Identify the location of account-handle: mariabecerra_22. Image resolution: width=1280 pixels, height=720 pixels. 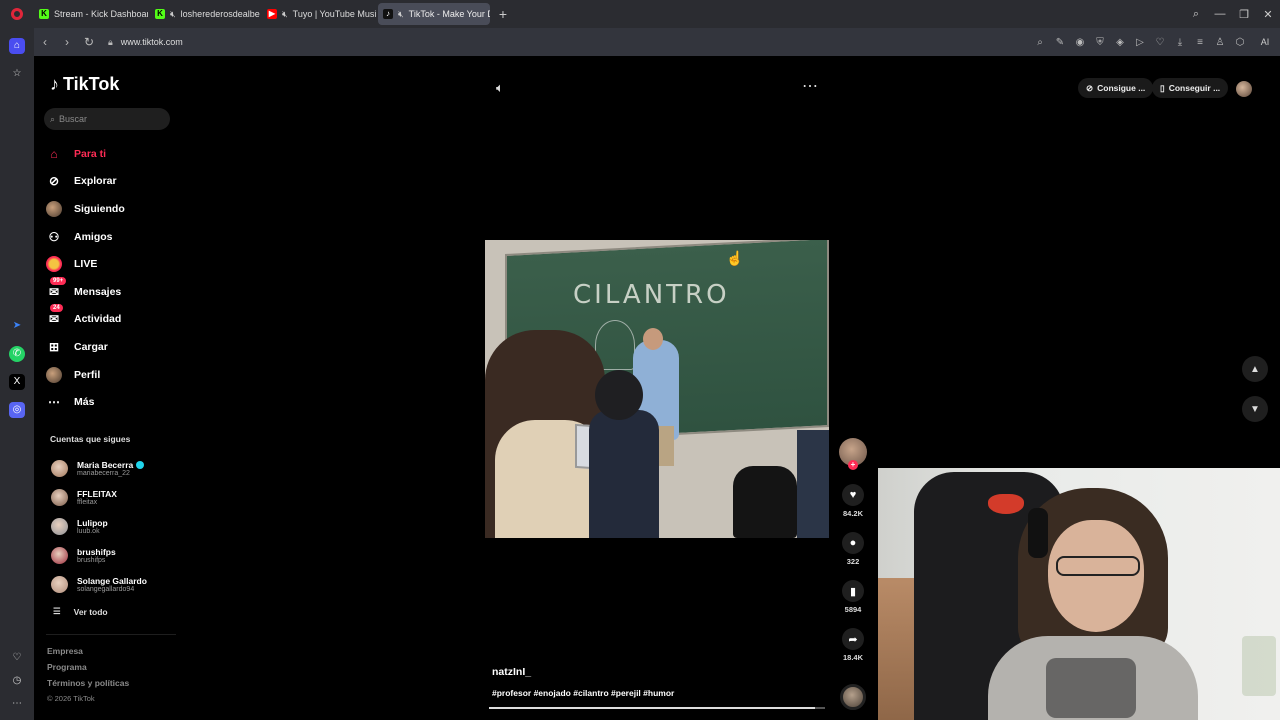
(103, 473).